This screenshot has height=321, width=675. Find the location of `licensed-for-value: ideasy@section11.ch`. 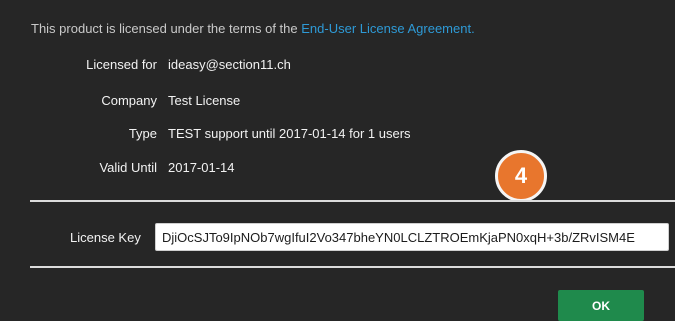

licensed-for-value: ideasy@section11.ch is located at coordinates (229, 64).